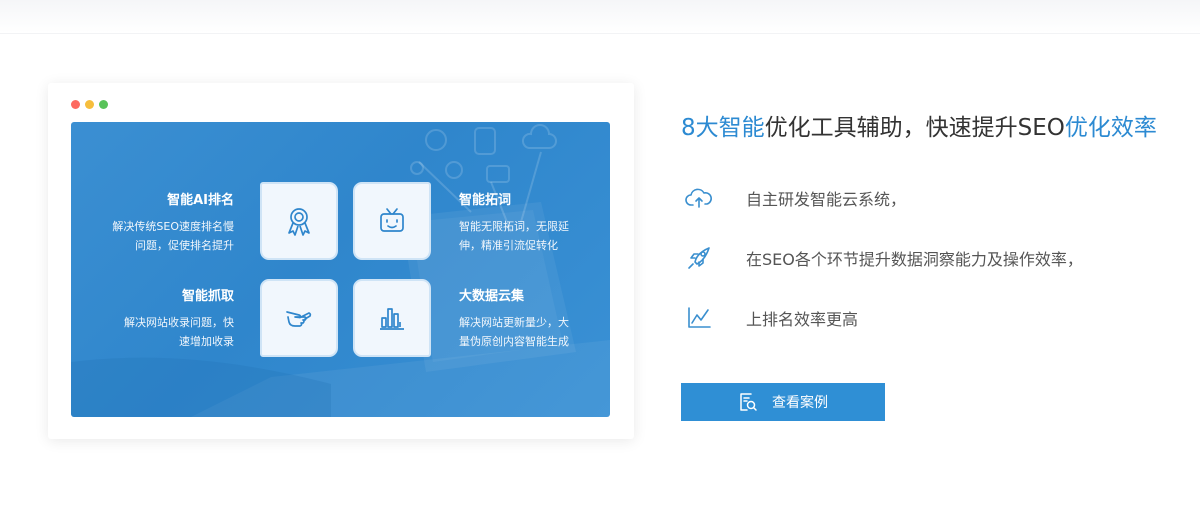 This screenshot has width=1200, height=531. Describe the element at coordinates (485, 200) in the screenshot. I see `feature-title: 智能拓词` at that location.